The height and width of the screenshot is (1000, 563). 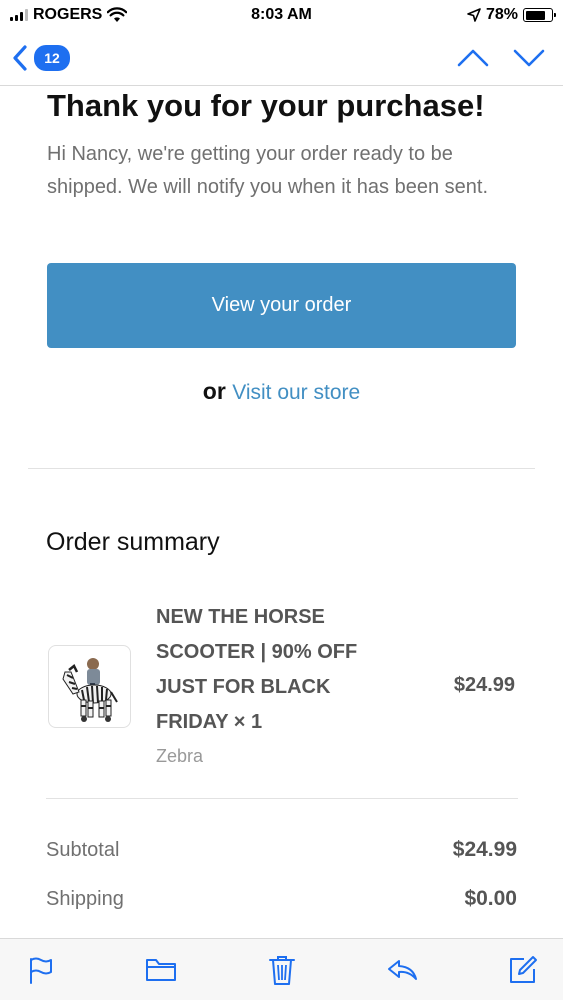 What do you see at coordinates (281, 899) in the screenshot?
I see `shipping-row: Shipping $0.00` at bounding box center [281, 899].